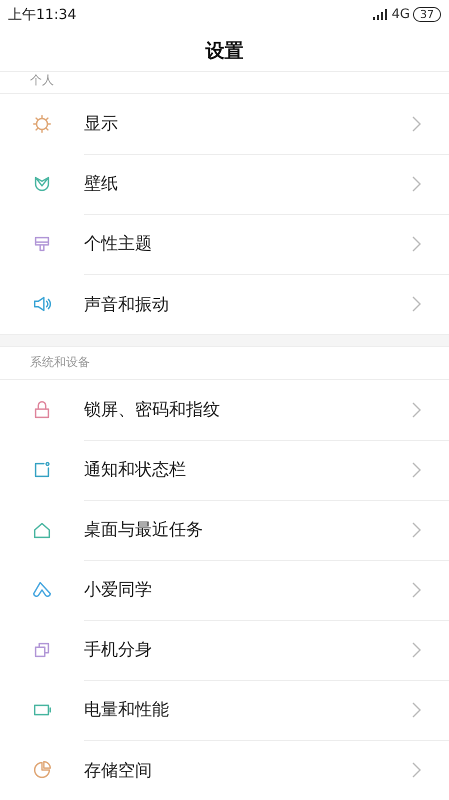  I want to click on battery-level: 37, so click(427, 14).